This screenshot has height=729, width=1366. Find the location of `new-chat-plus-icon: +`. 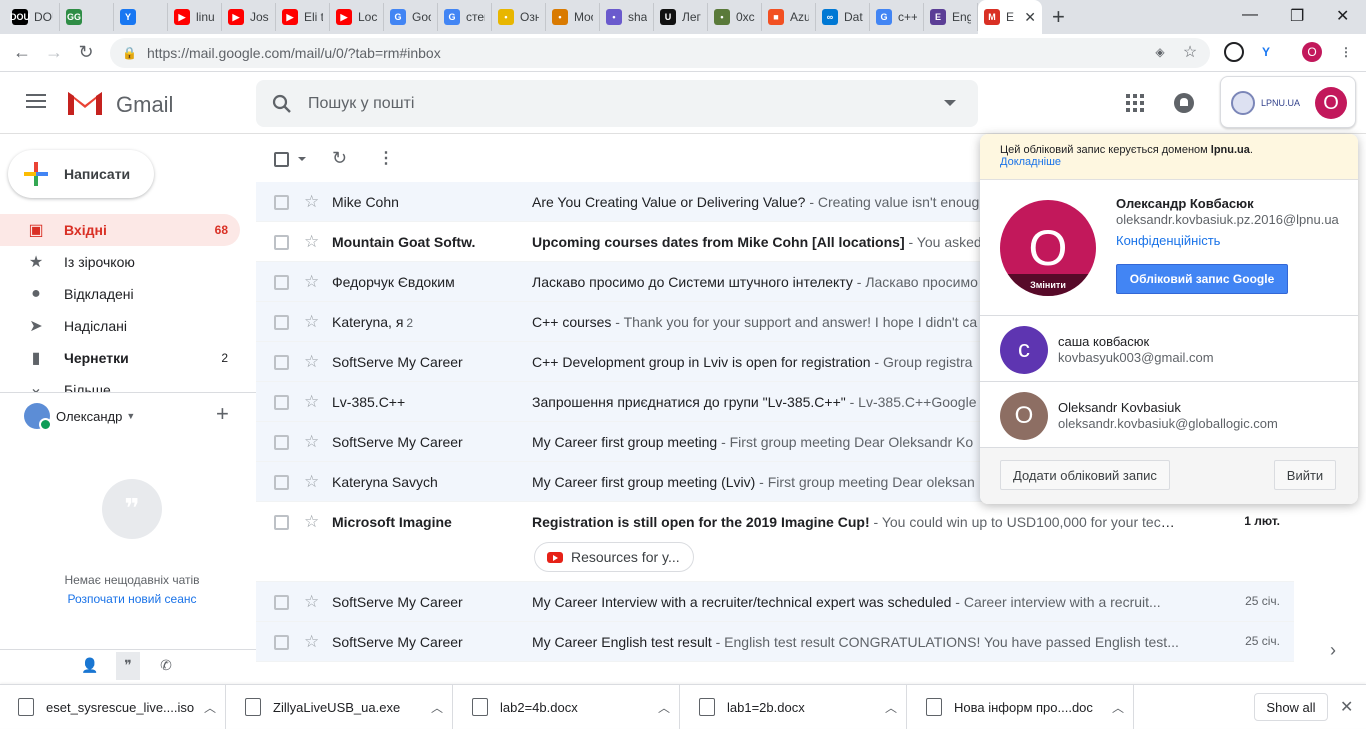

new-chat-plus-icon: + is located at coordinates (222, 414).